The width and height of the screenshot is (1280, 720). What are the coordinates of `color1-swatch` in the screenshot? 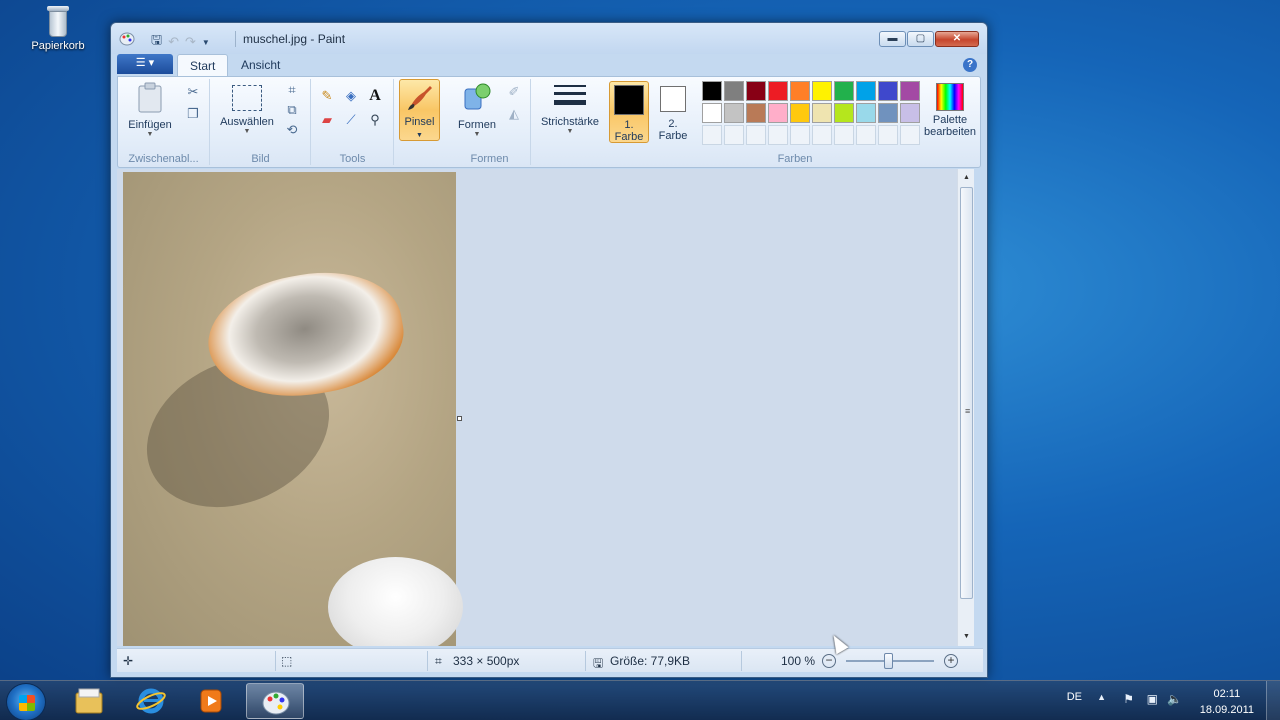 It's located at (629, 100).